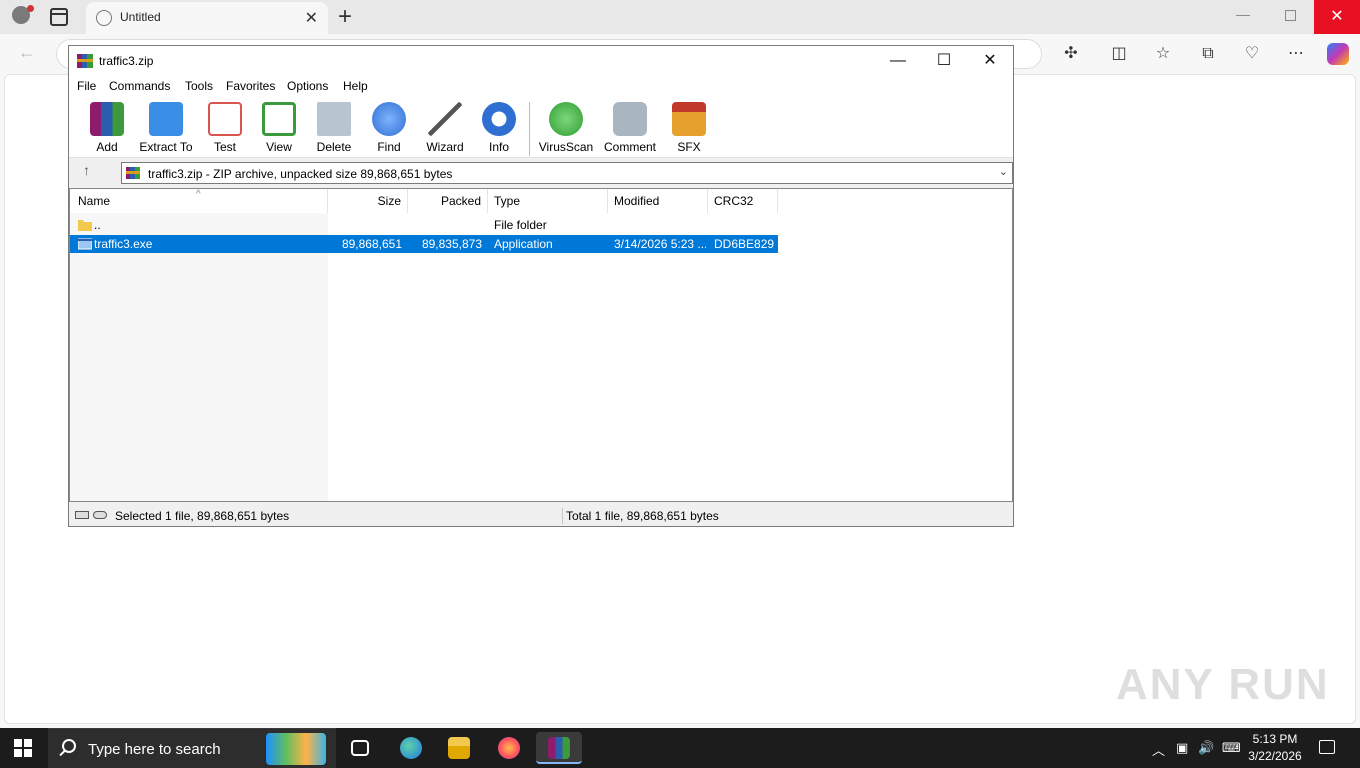 The image size is (1360, 768). I want to click on copilot-icon, so click(1338, 54).